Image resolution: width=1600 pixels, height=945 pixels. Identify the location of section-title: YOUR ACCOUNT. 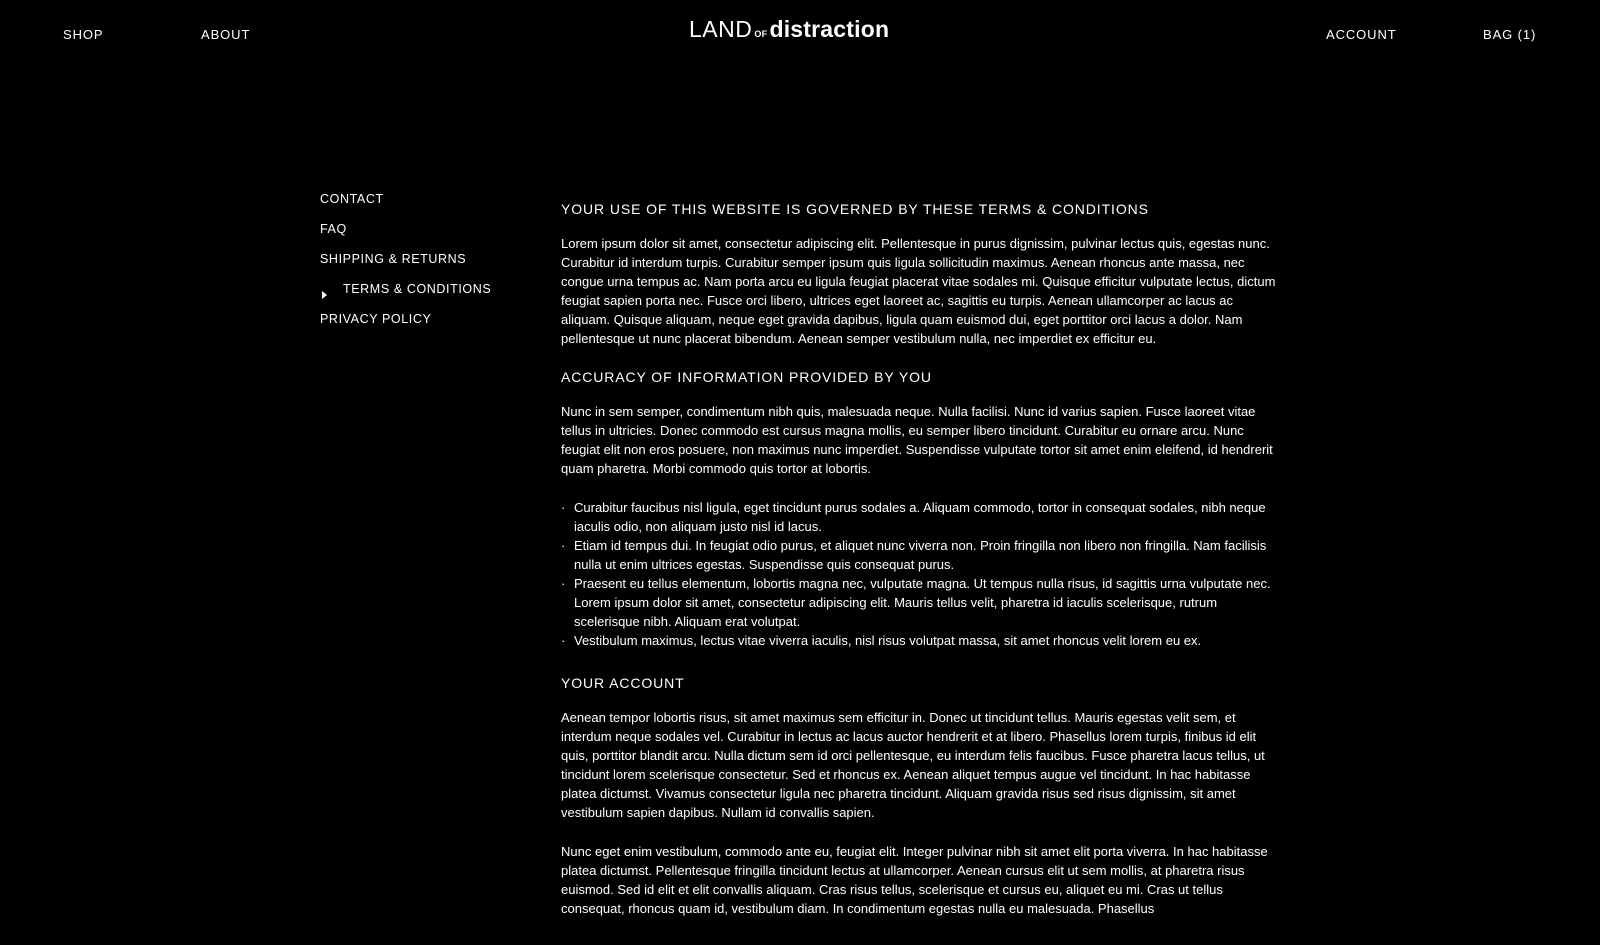
(623, 683).